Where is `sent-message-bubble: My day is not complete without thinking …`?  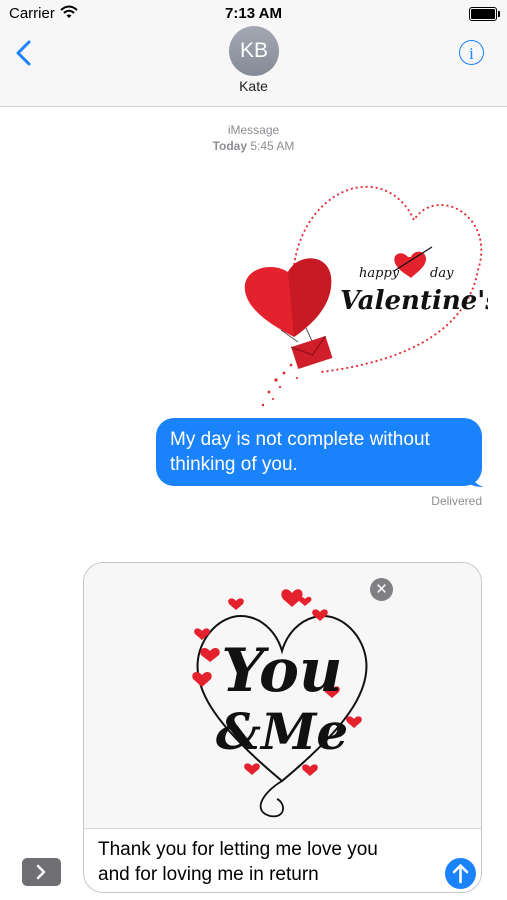 sent-message-bubble: My day is not complete without thinking … is located at coordinates (319, 452).